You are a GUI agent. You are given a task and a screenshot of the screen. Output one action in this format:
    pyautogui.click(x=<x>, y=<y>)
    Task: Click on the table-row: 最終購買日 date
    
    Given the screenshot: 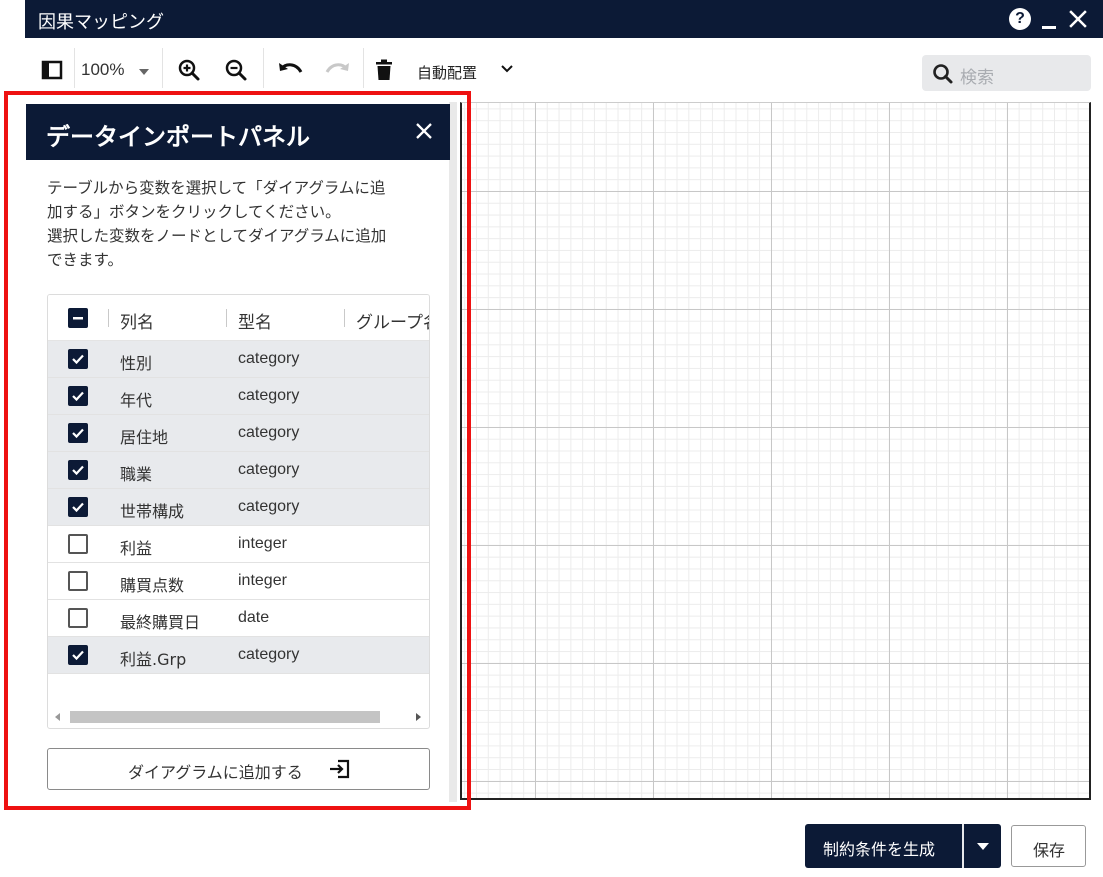 What is the action you would take?
    pyautogui.click(x=238, y=618)
    